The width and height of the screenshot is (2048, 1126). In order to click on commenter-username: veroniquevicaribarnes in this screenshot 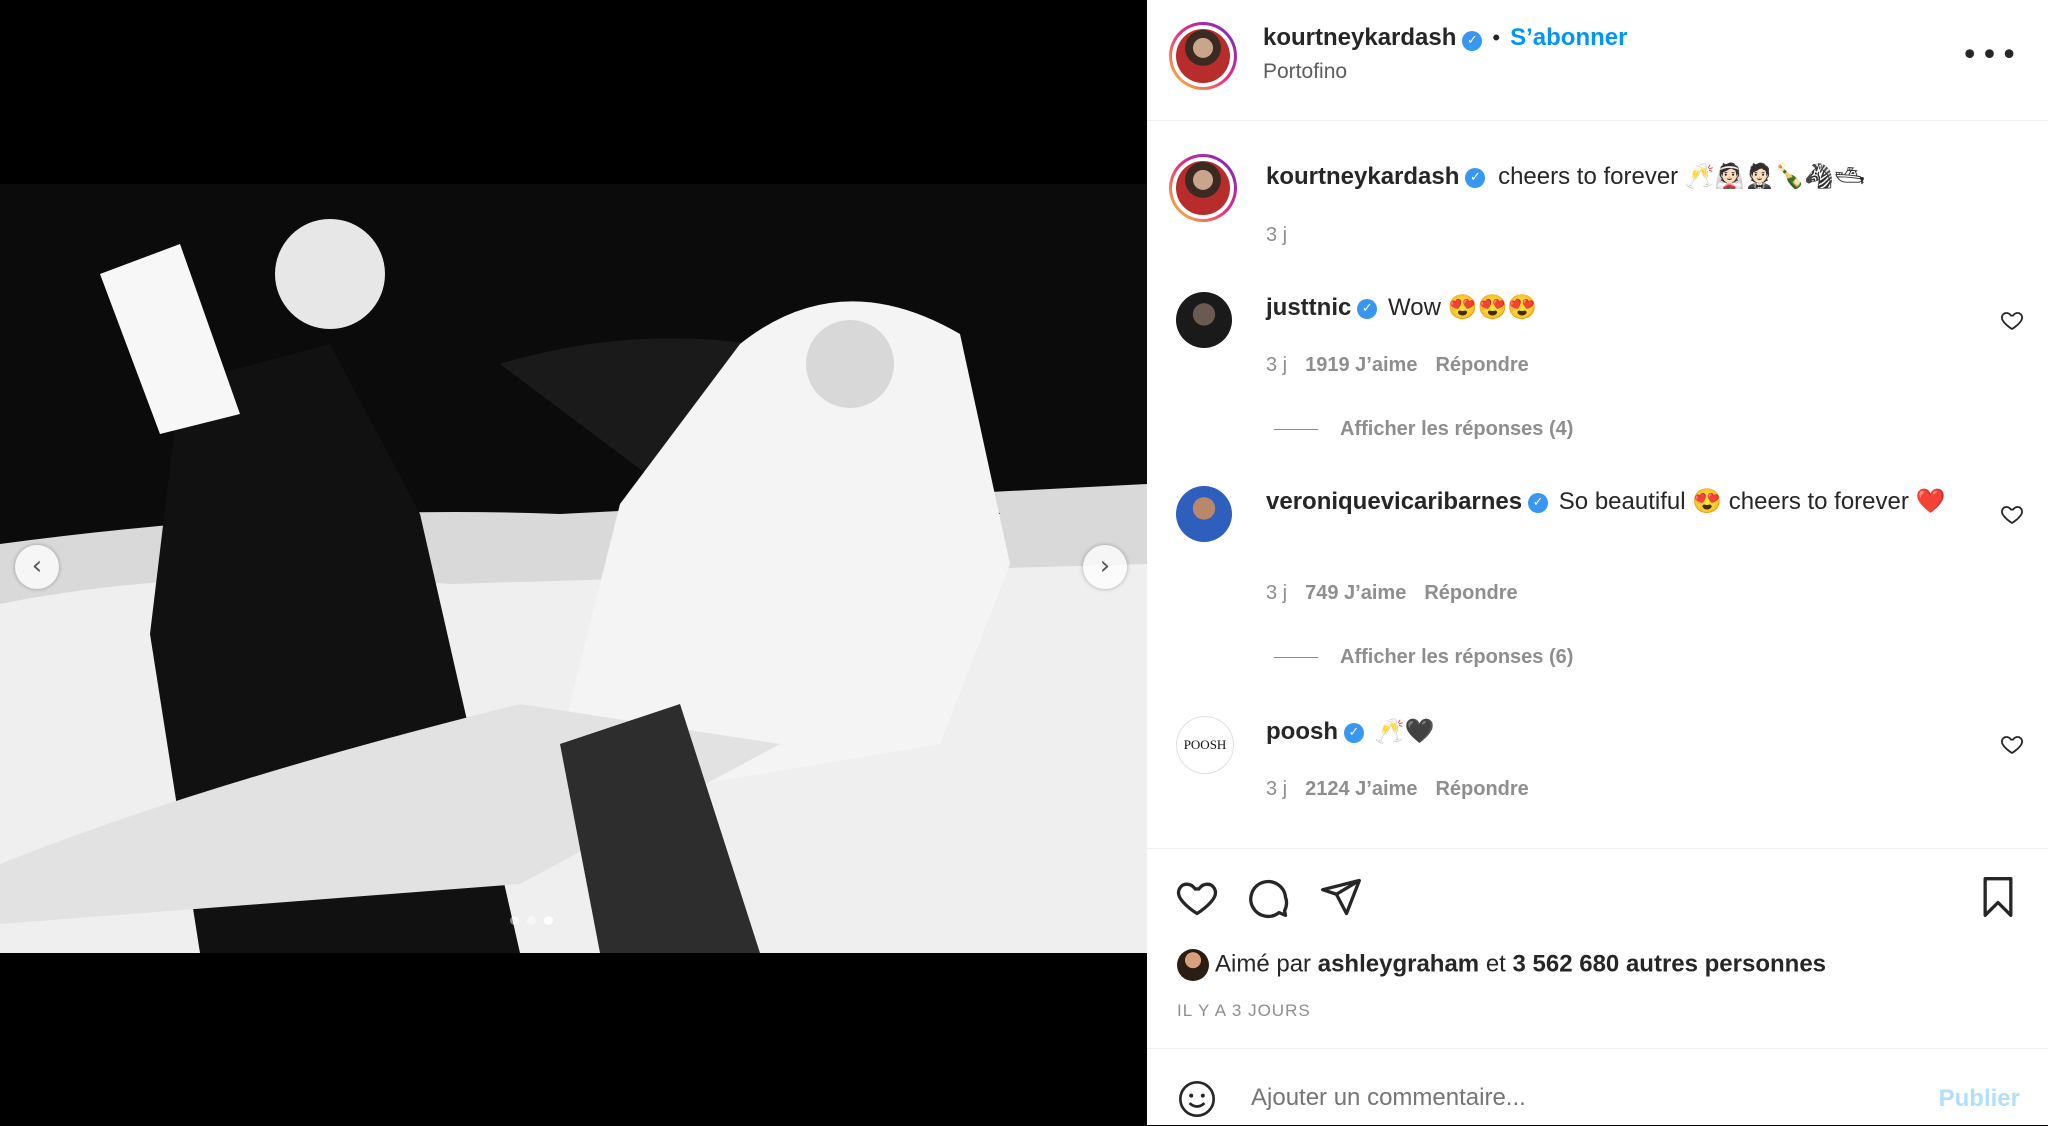, I will do `click(1394, 501)`.